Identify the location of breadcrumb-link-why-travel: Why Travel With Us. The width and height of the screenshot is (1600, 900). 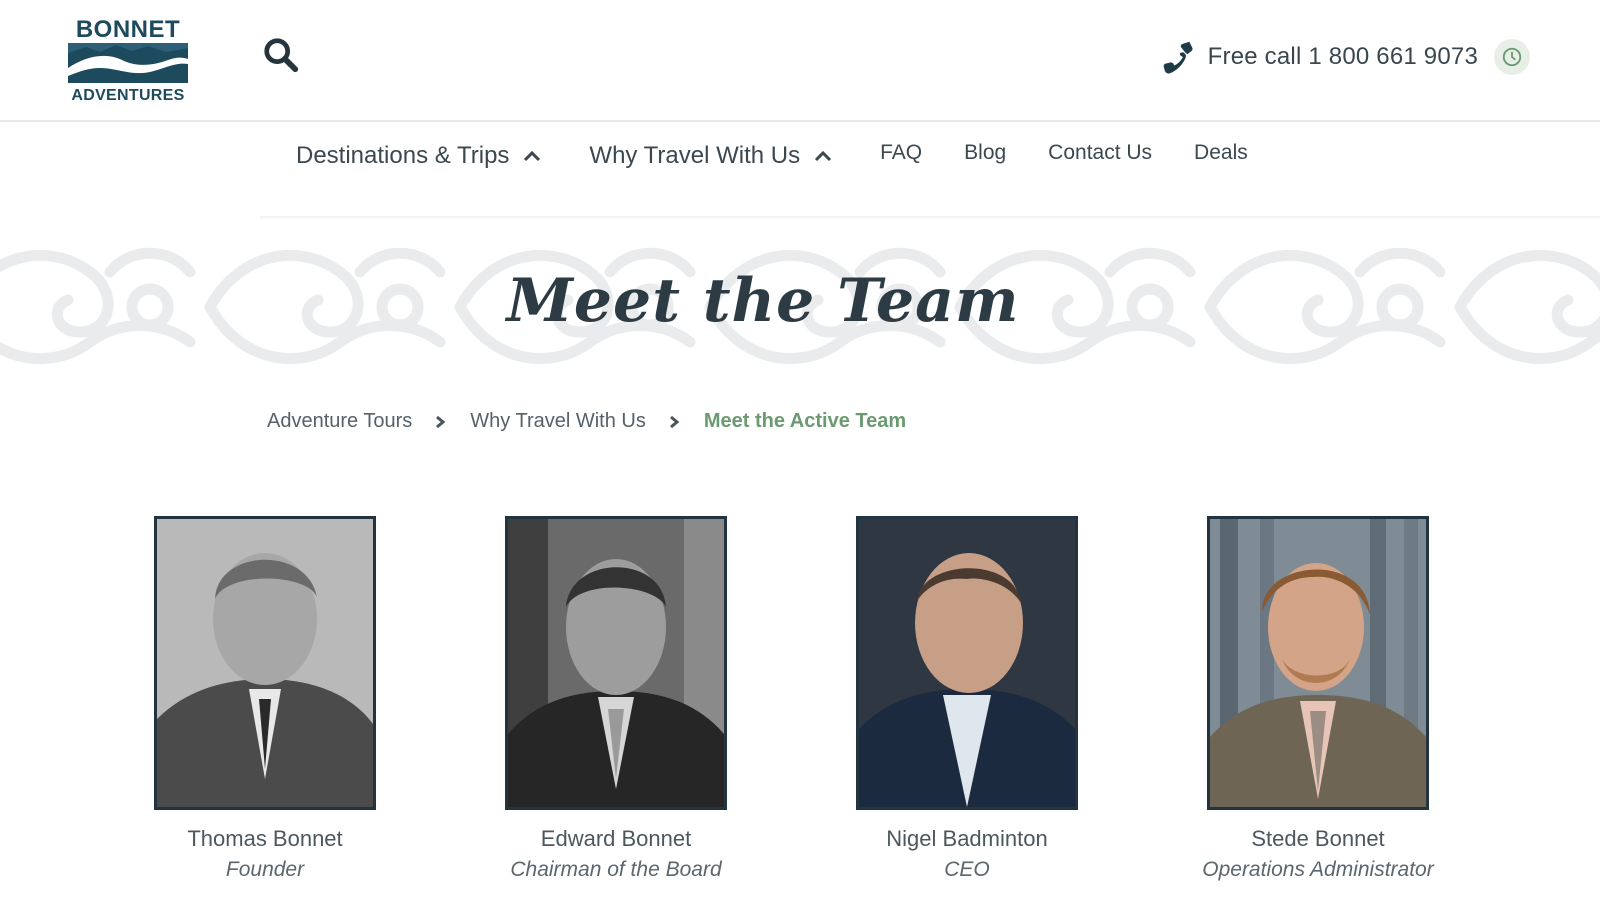
(558, 421).